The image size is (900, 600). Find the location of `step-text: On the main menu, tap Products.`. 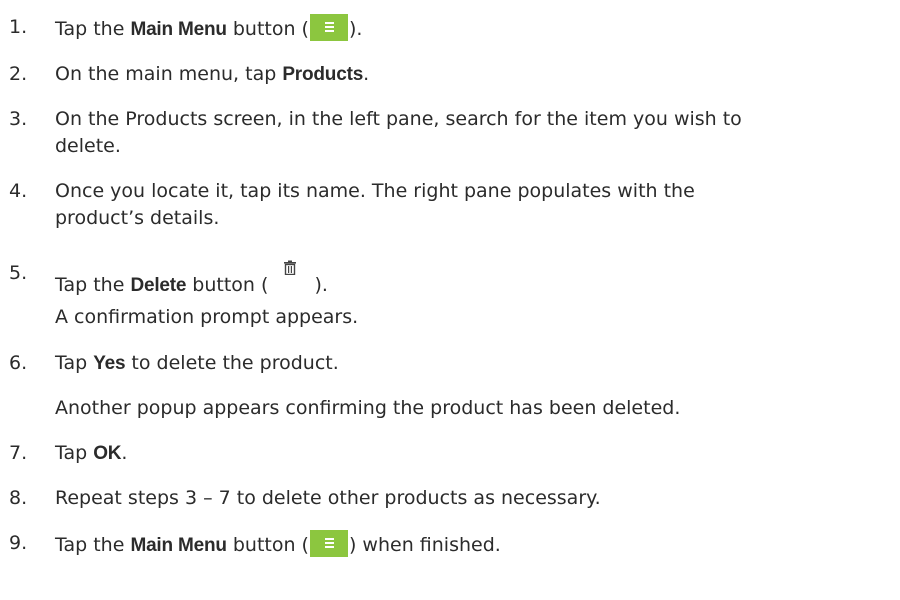

step-text: On the main menu, tap Products. is located at coordinates (212, 74).